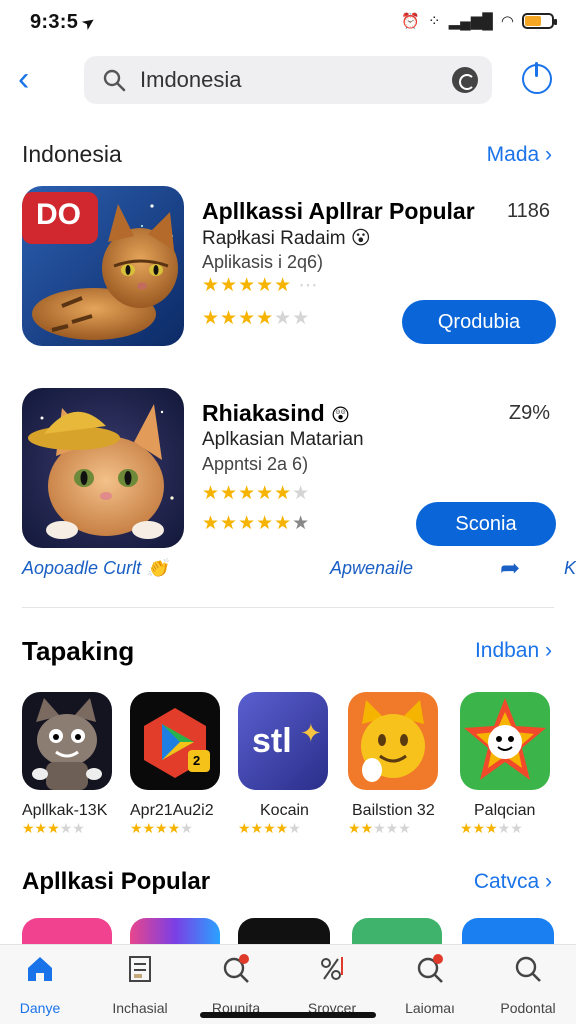  I want to click on search-bar, so click(288, 80).